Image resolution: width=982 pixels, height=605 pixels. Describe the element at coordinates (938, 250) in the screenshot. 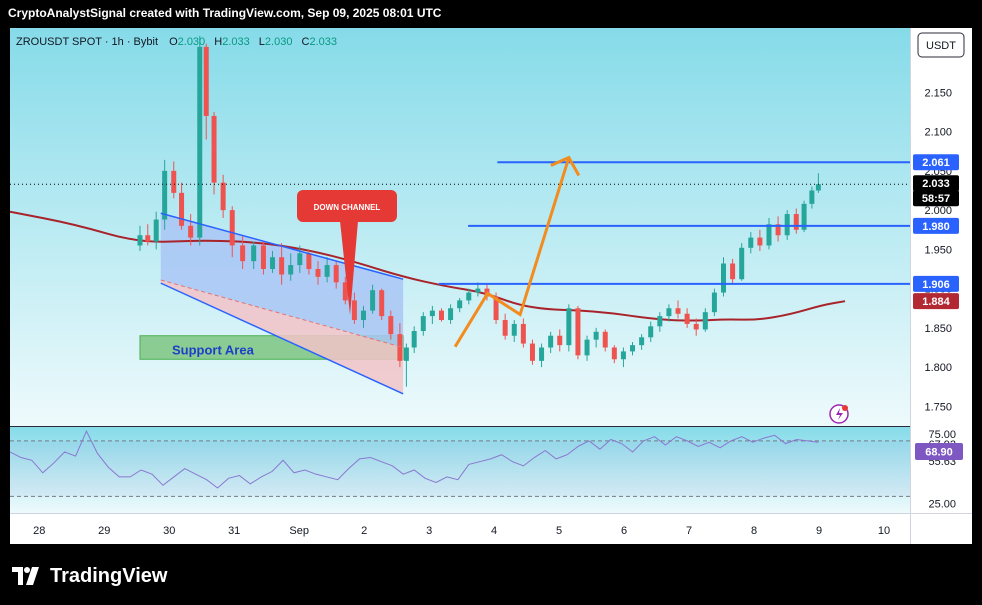

I see `price-tick-label: 1.950` at that location.